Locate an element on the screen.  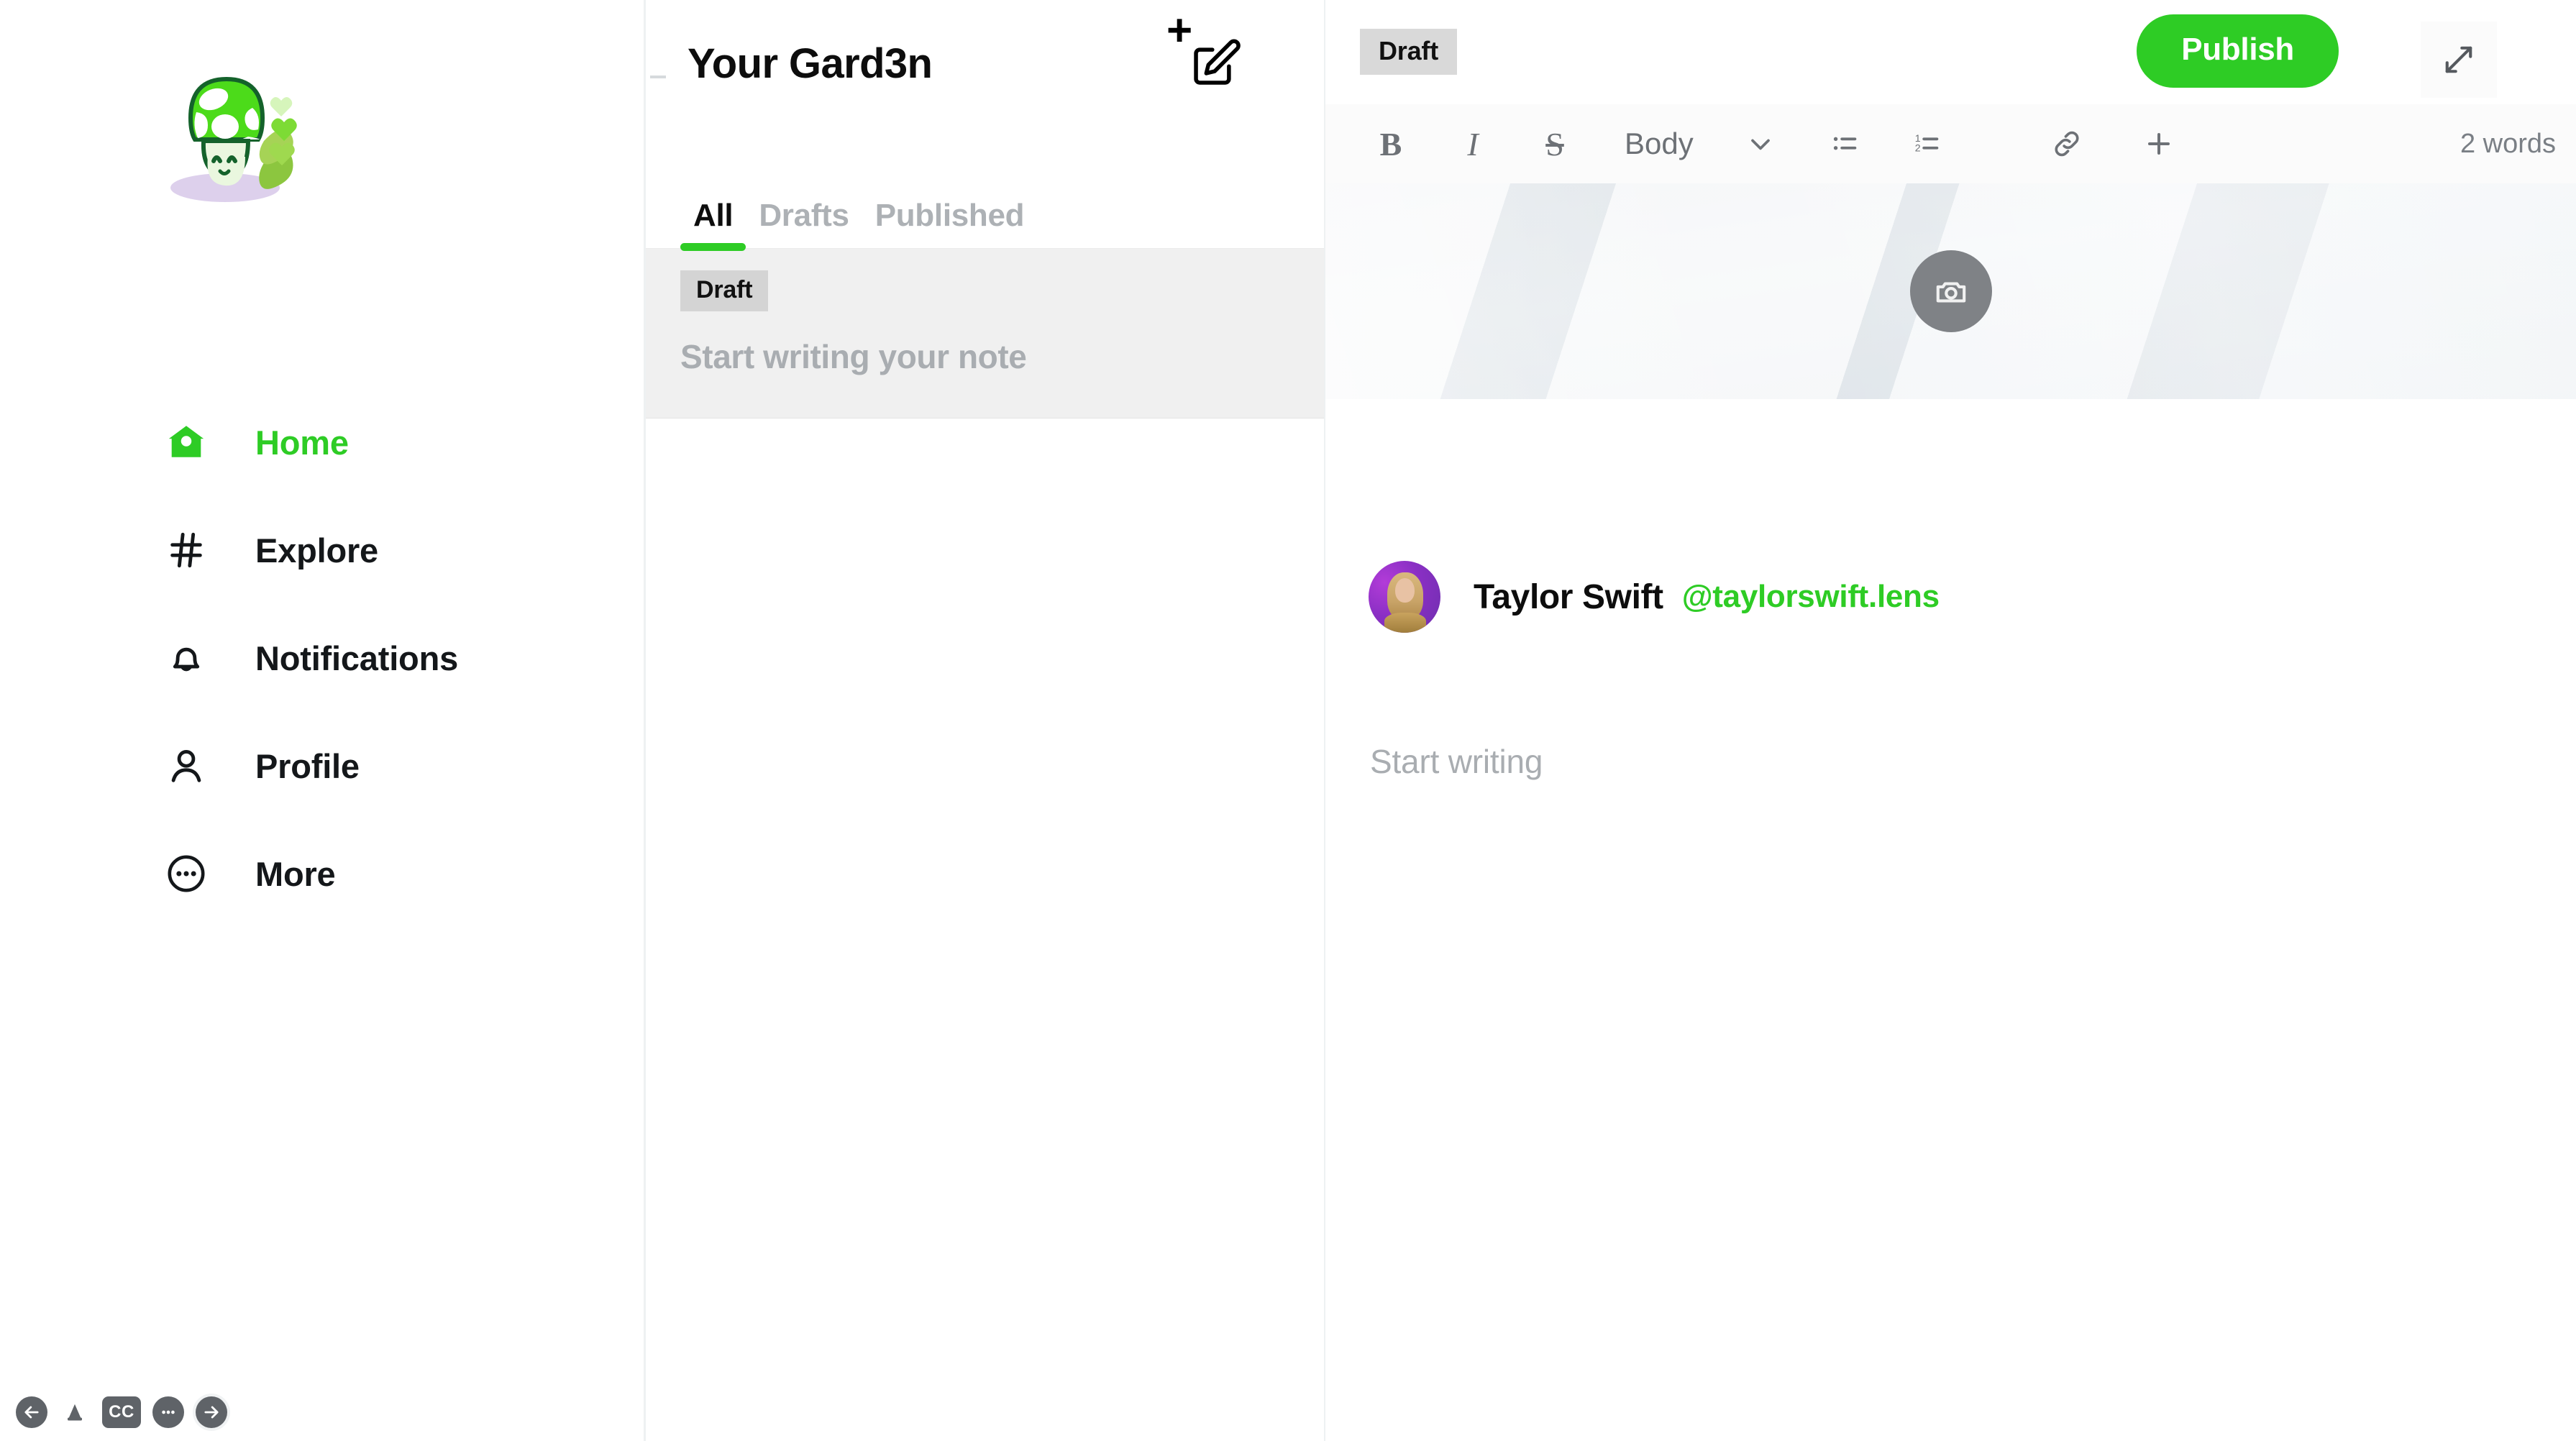
notes-tabs: All Drafts Published is located at coordinates (985, 217).